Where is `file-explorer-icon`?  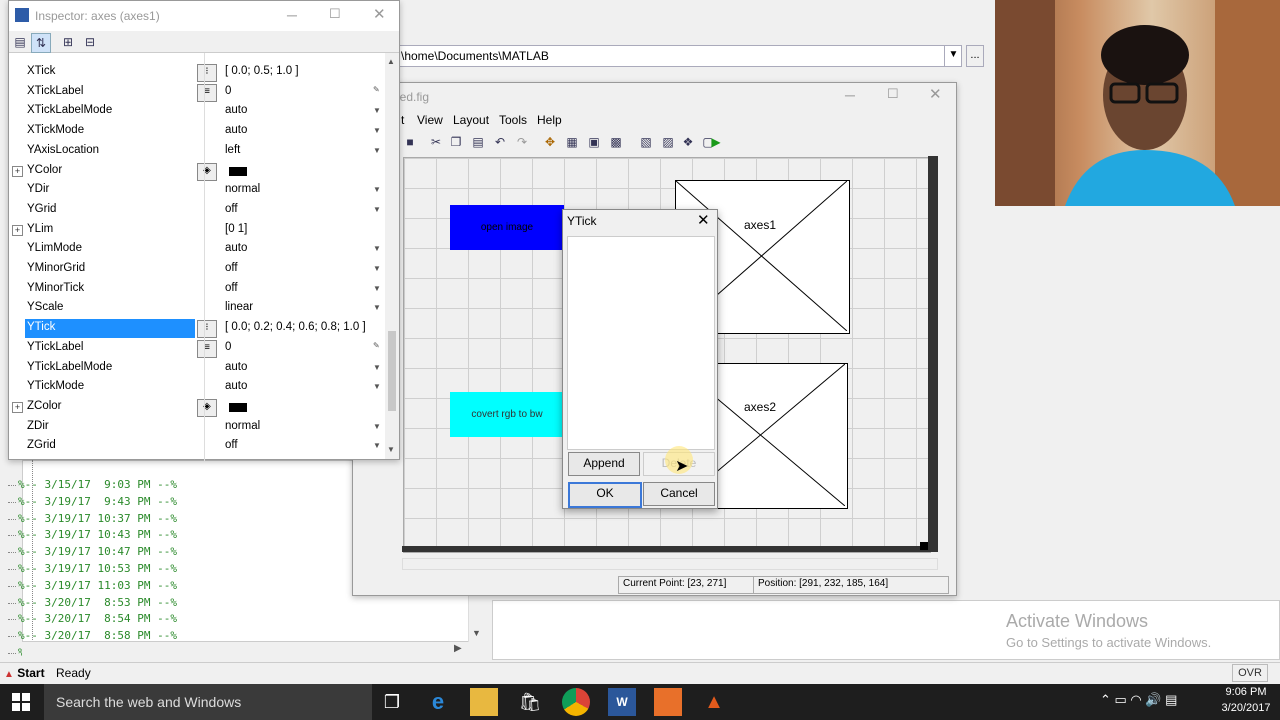 file-explorer-icon is located at coordinates (484, 702).